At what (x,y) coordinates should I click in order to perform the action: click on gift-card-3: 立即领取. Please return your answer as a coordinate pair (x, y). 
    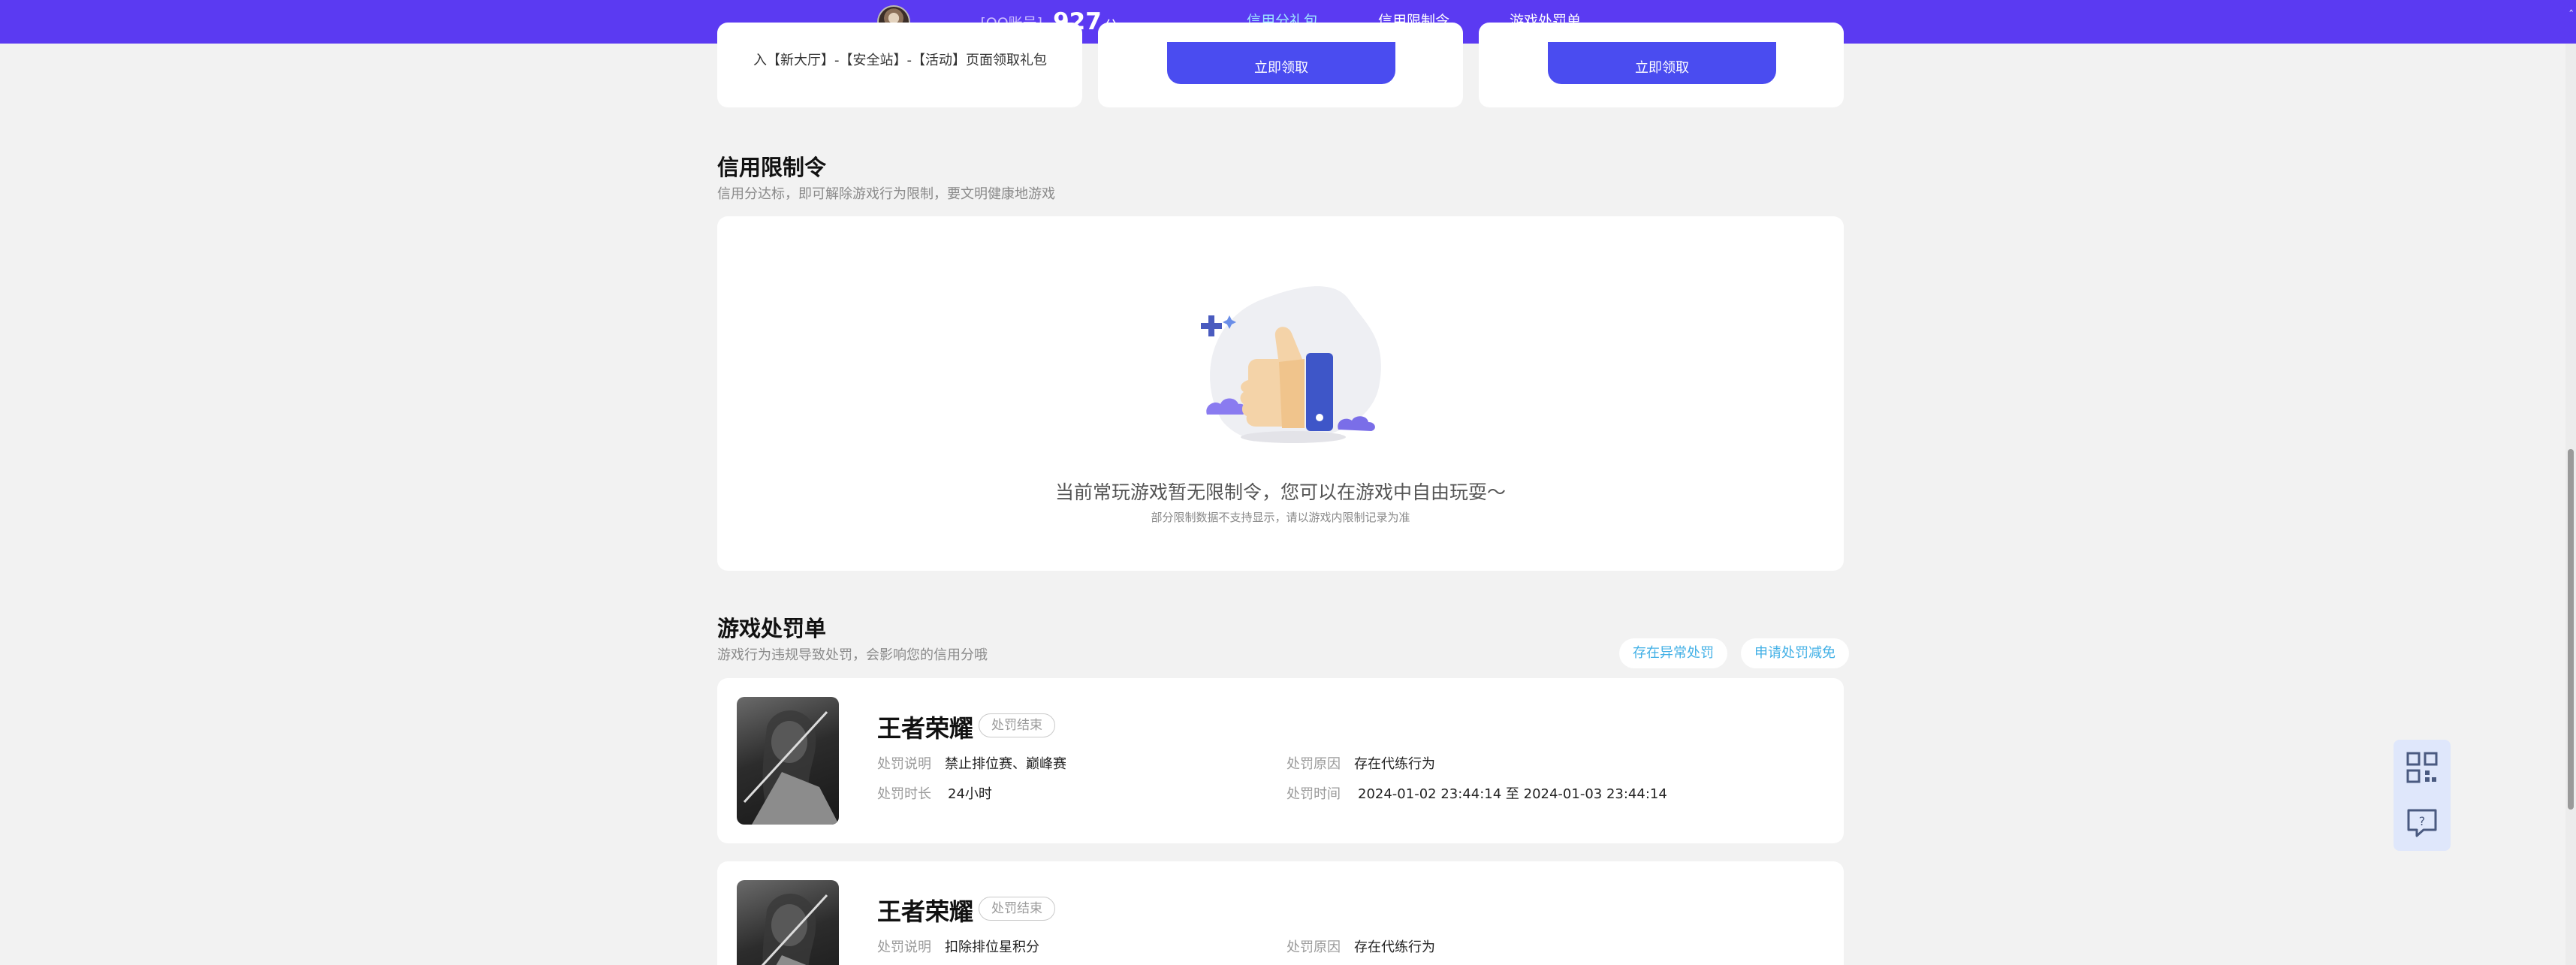
    Looking at the image, I should click on (1661, 65).